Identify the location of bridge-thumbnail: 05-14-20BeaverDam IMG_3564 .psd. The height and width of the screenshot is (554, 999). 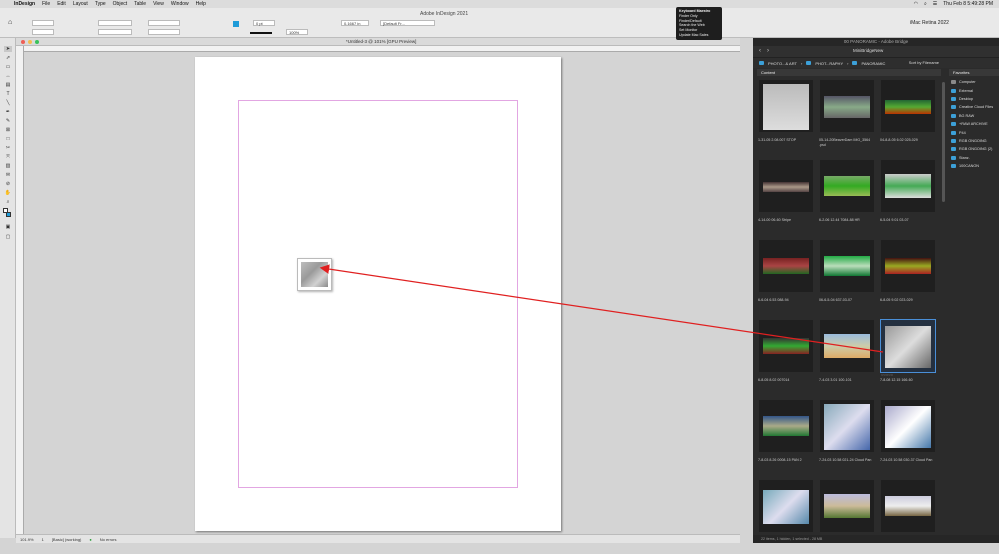
(847, 116).